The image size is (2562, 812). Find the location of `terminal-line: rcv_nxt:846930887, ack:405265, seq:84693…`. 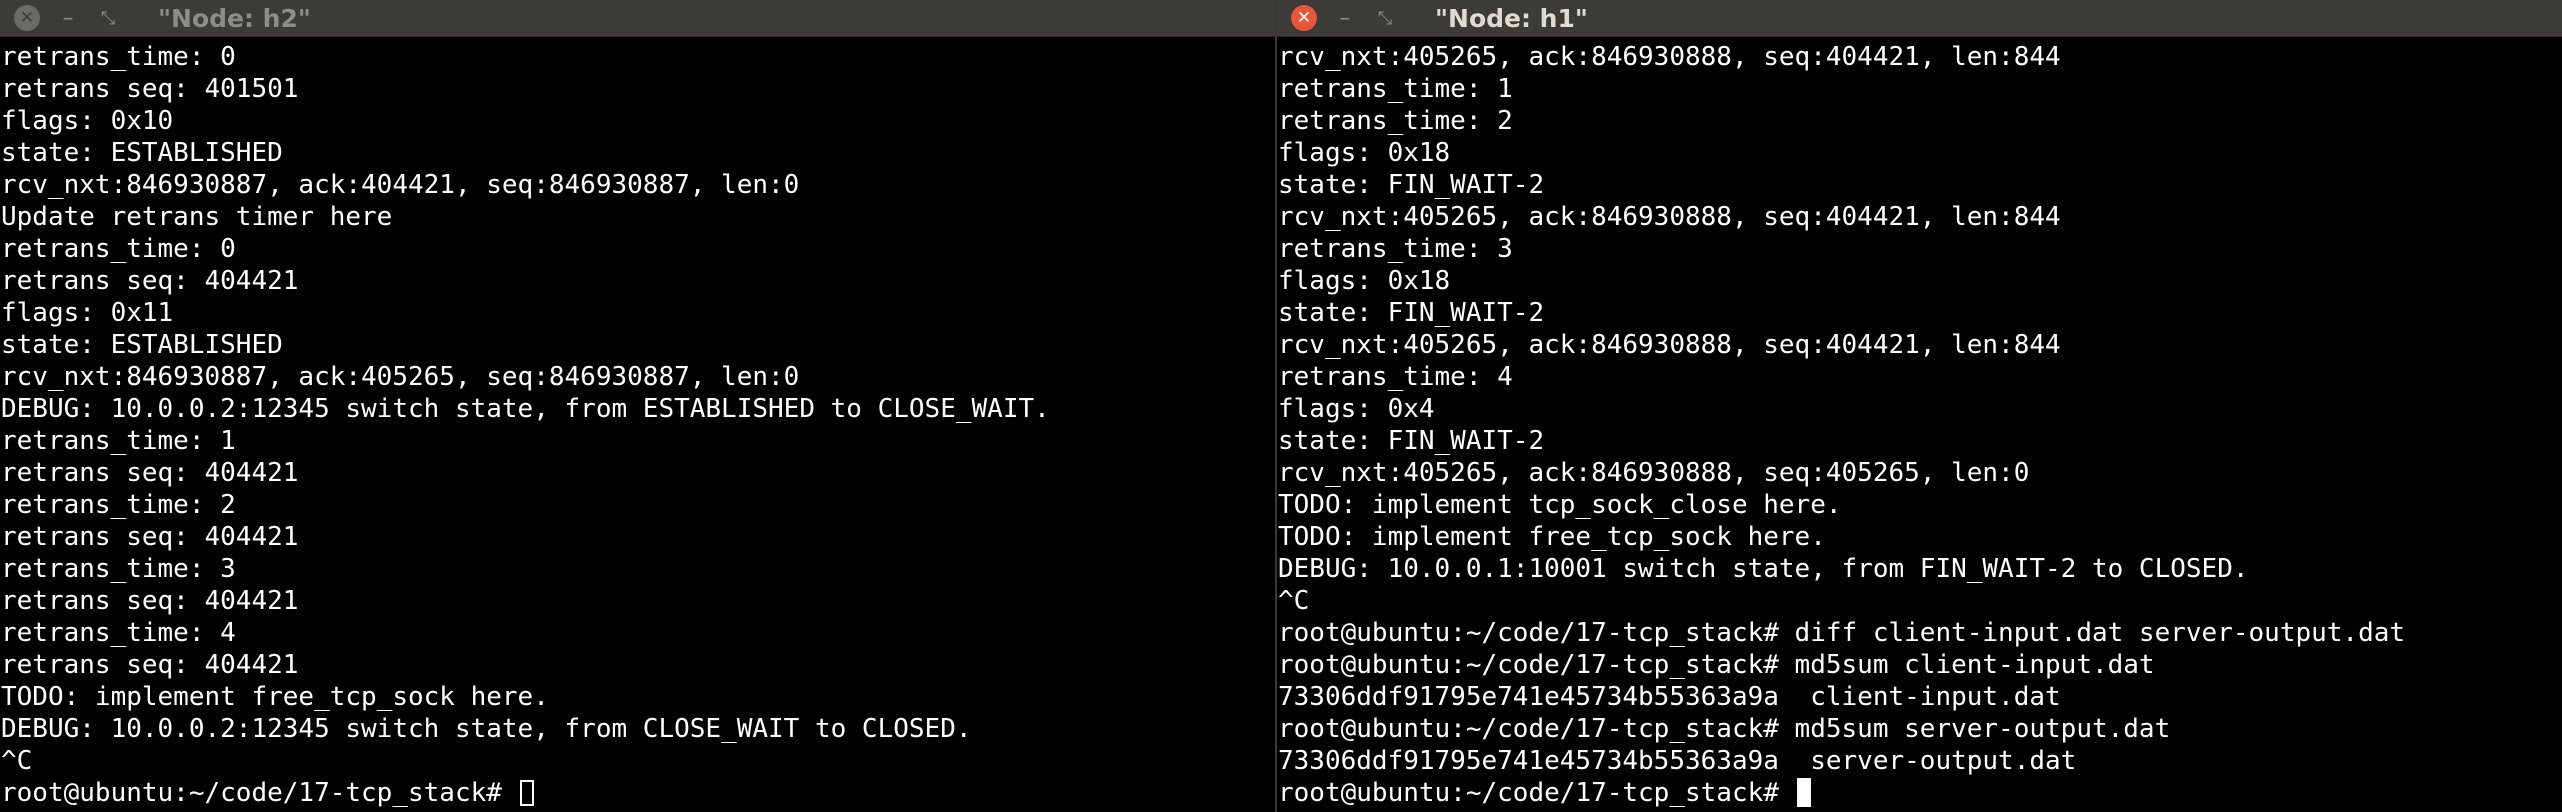

terminal-line: rcv_nxt:846930887, ack:405265, seq:84693… is located at coordinates (400, 377).